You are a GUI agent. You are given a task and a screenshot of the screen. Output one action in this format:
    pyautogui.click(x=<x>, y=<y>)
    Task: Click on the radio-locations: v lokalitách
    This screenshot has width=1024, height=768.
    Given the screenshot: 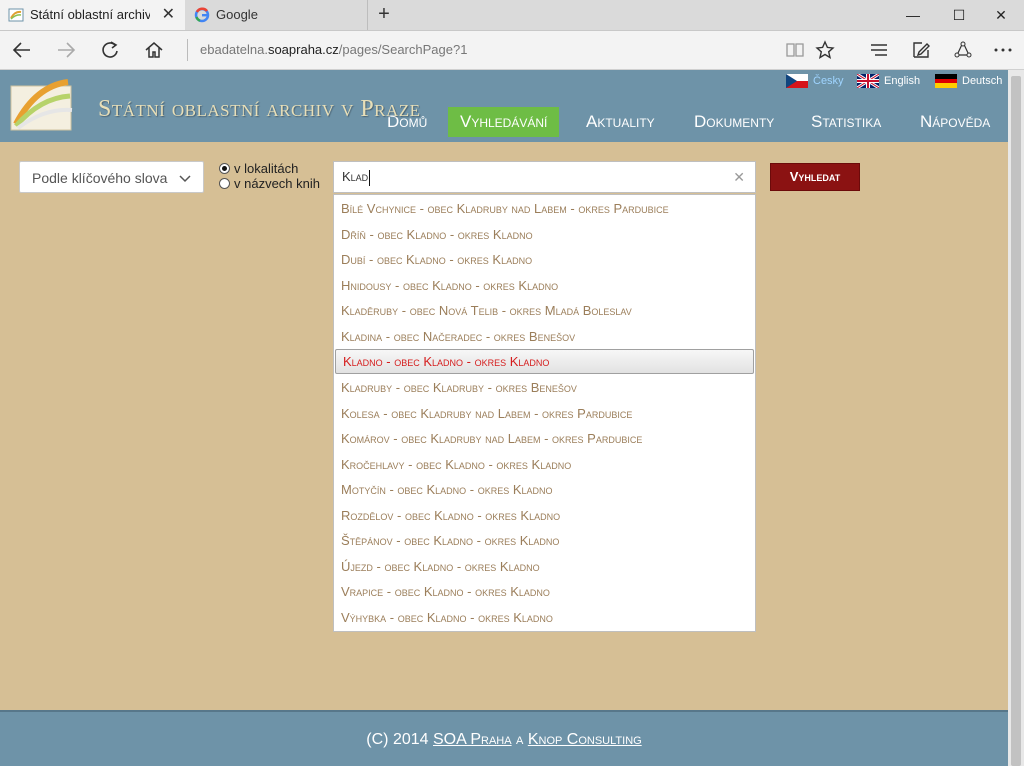 What is the action you would take?
    pyautogui.click(x=258, y=168)
    